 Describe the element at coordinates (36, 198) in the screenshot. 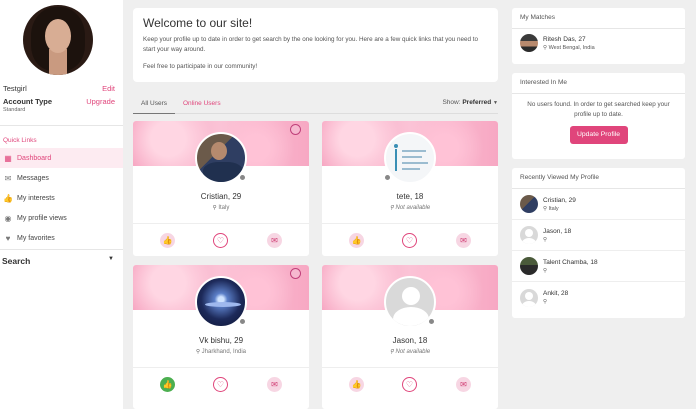

I see `sidebar-item-label: My interests` at that location.